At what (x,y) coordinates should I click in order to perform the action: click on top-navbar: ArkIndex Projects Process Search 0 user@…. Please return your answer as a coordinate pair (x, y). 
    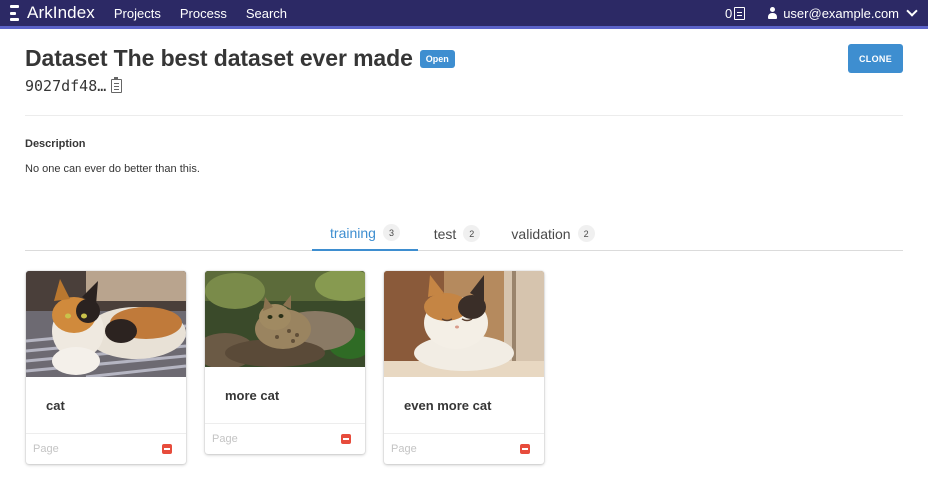
    Looking at the image, I should click on (464, 14).